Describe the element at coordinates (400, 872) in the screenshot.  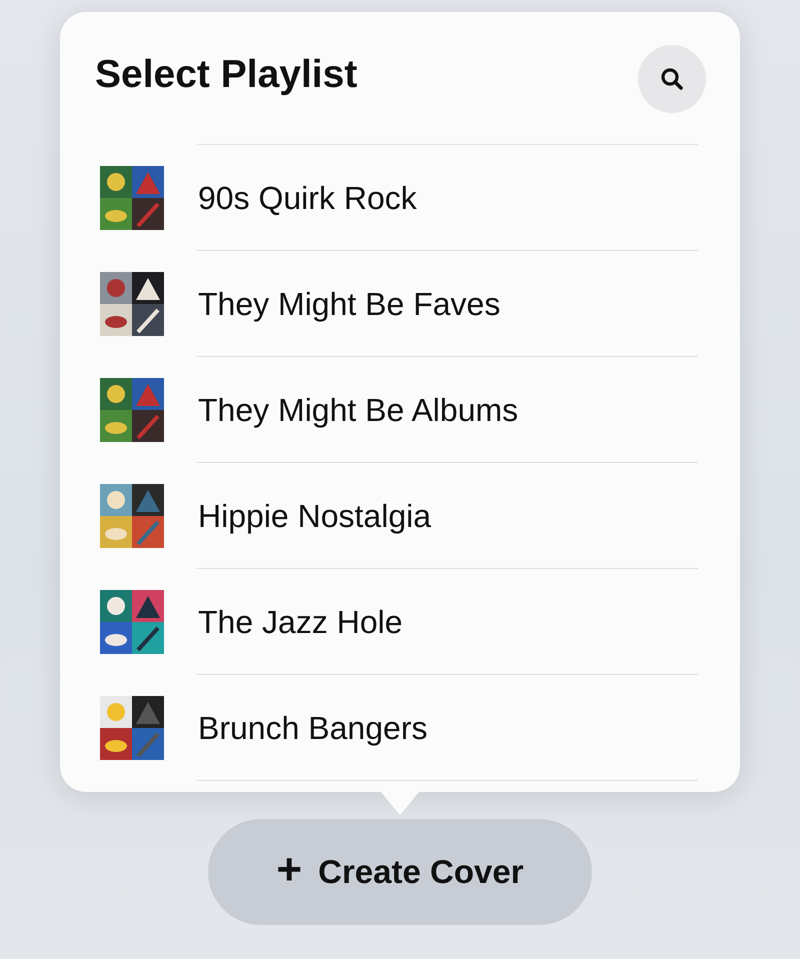
I see `create-cover-button: + Create Cover` at that location.